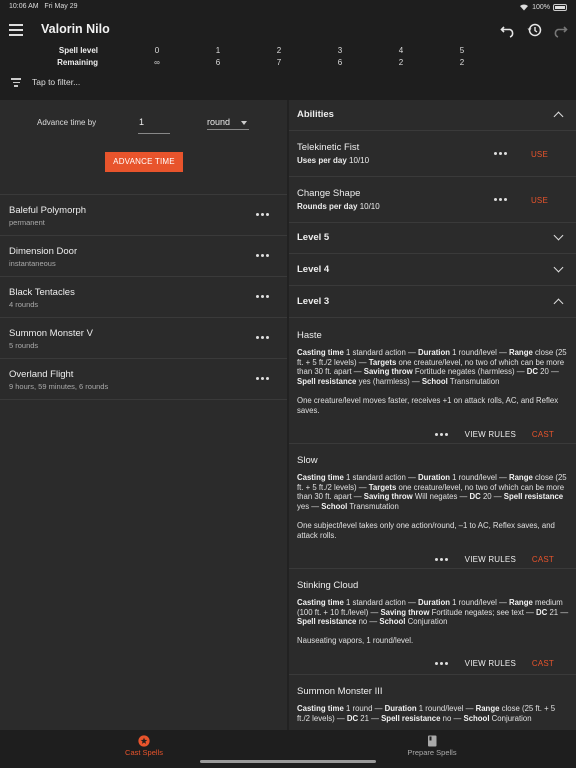 Image resolution: width=576 pixels, height=768 pixels. I want to click on filter-icon, so click(16, 82).